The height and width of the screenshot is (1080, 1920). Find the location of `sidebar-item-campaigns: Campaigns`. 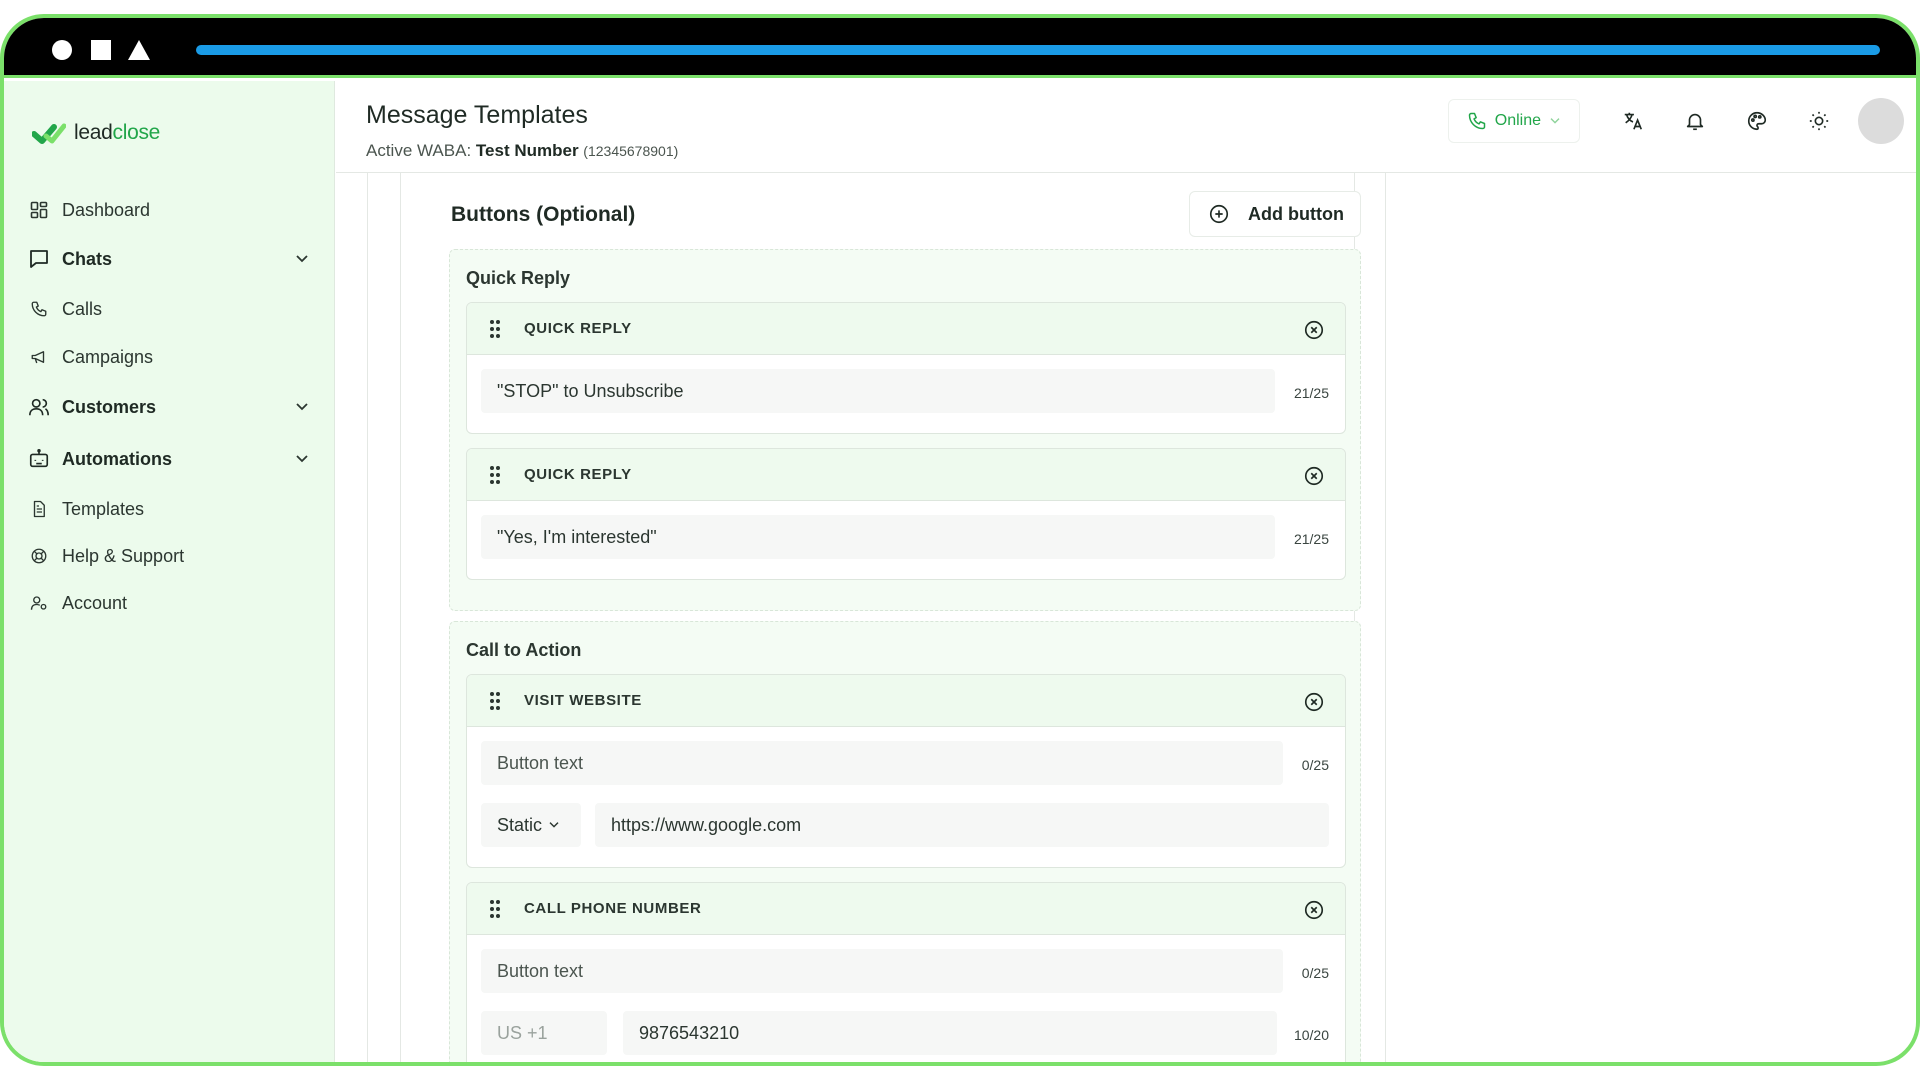

sidebar-item-campaigns: Campaigns is located at coordinates (169, 357).